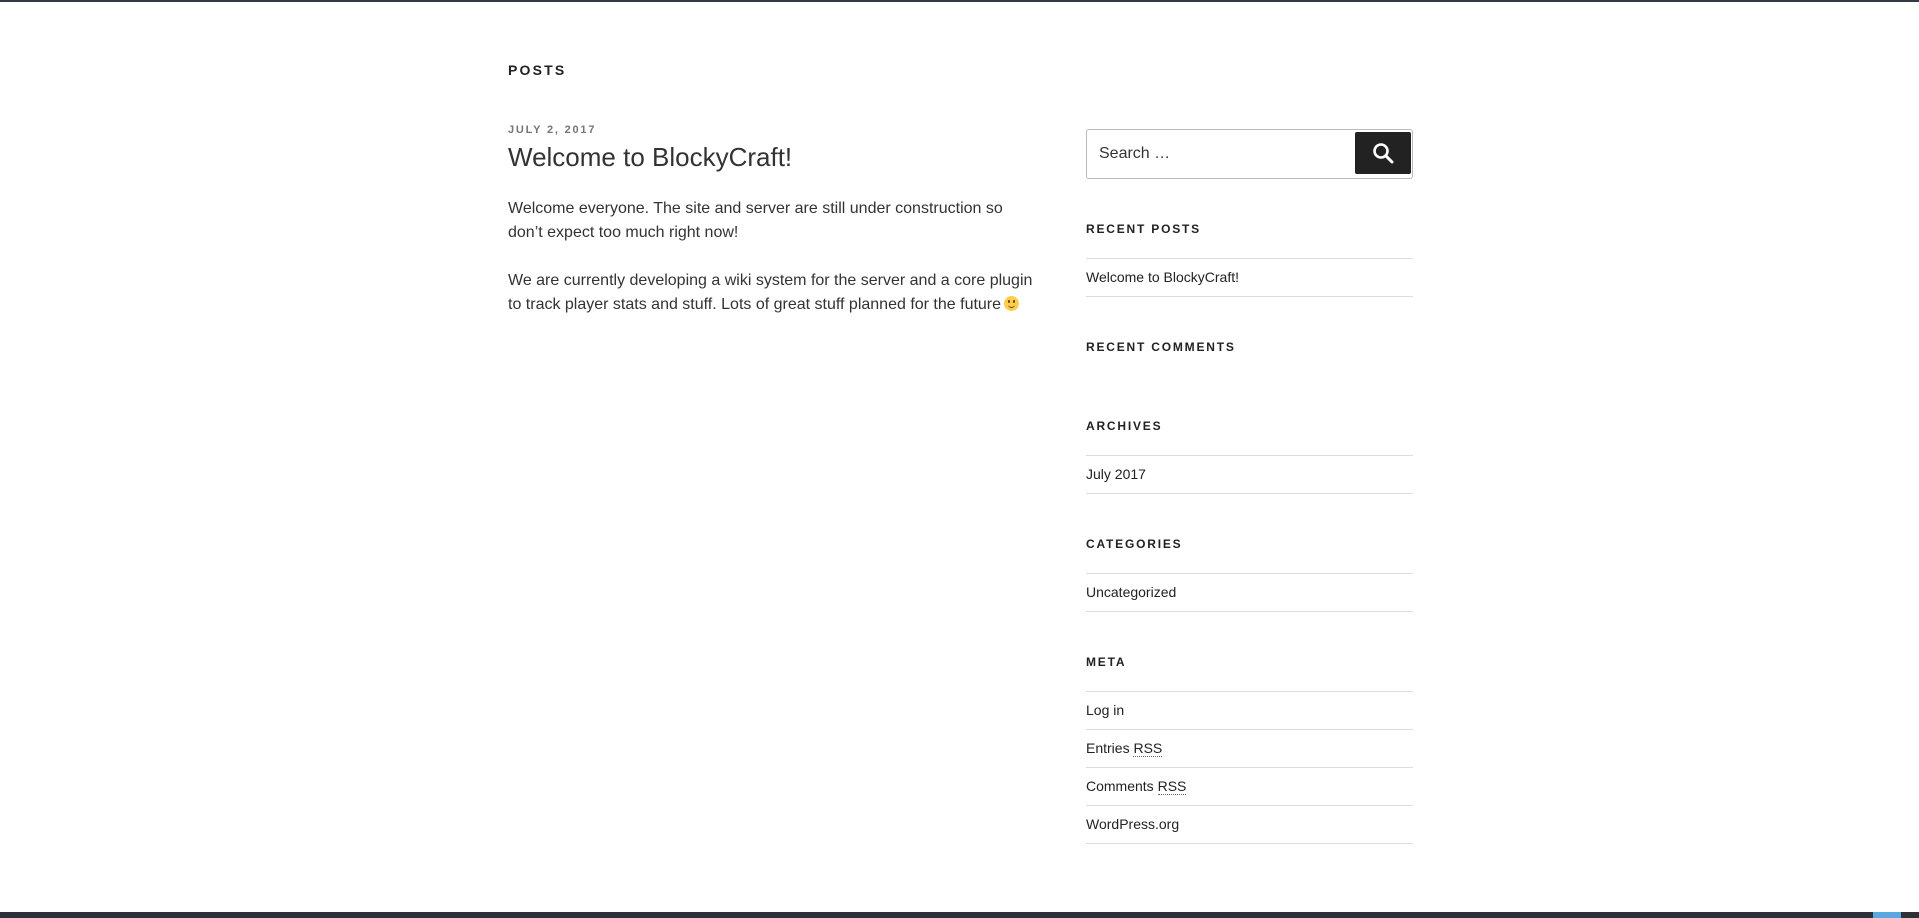 The width and height of the screenshot is (1919, 918). What do you see at coordinates (1143, 229) in the screenshot?
I see `widget-title: RECENT POSTS` at bounding box center [1143, 229].